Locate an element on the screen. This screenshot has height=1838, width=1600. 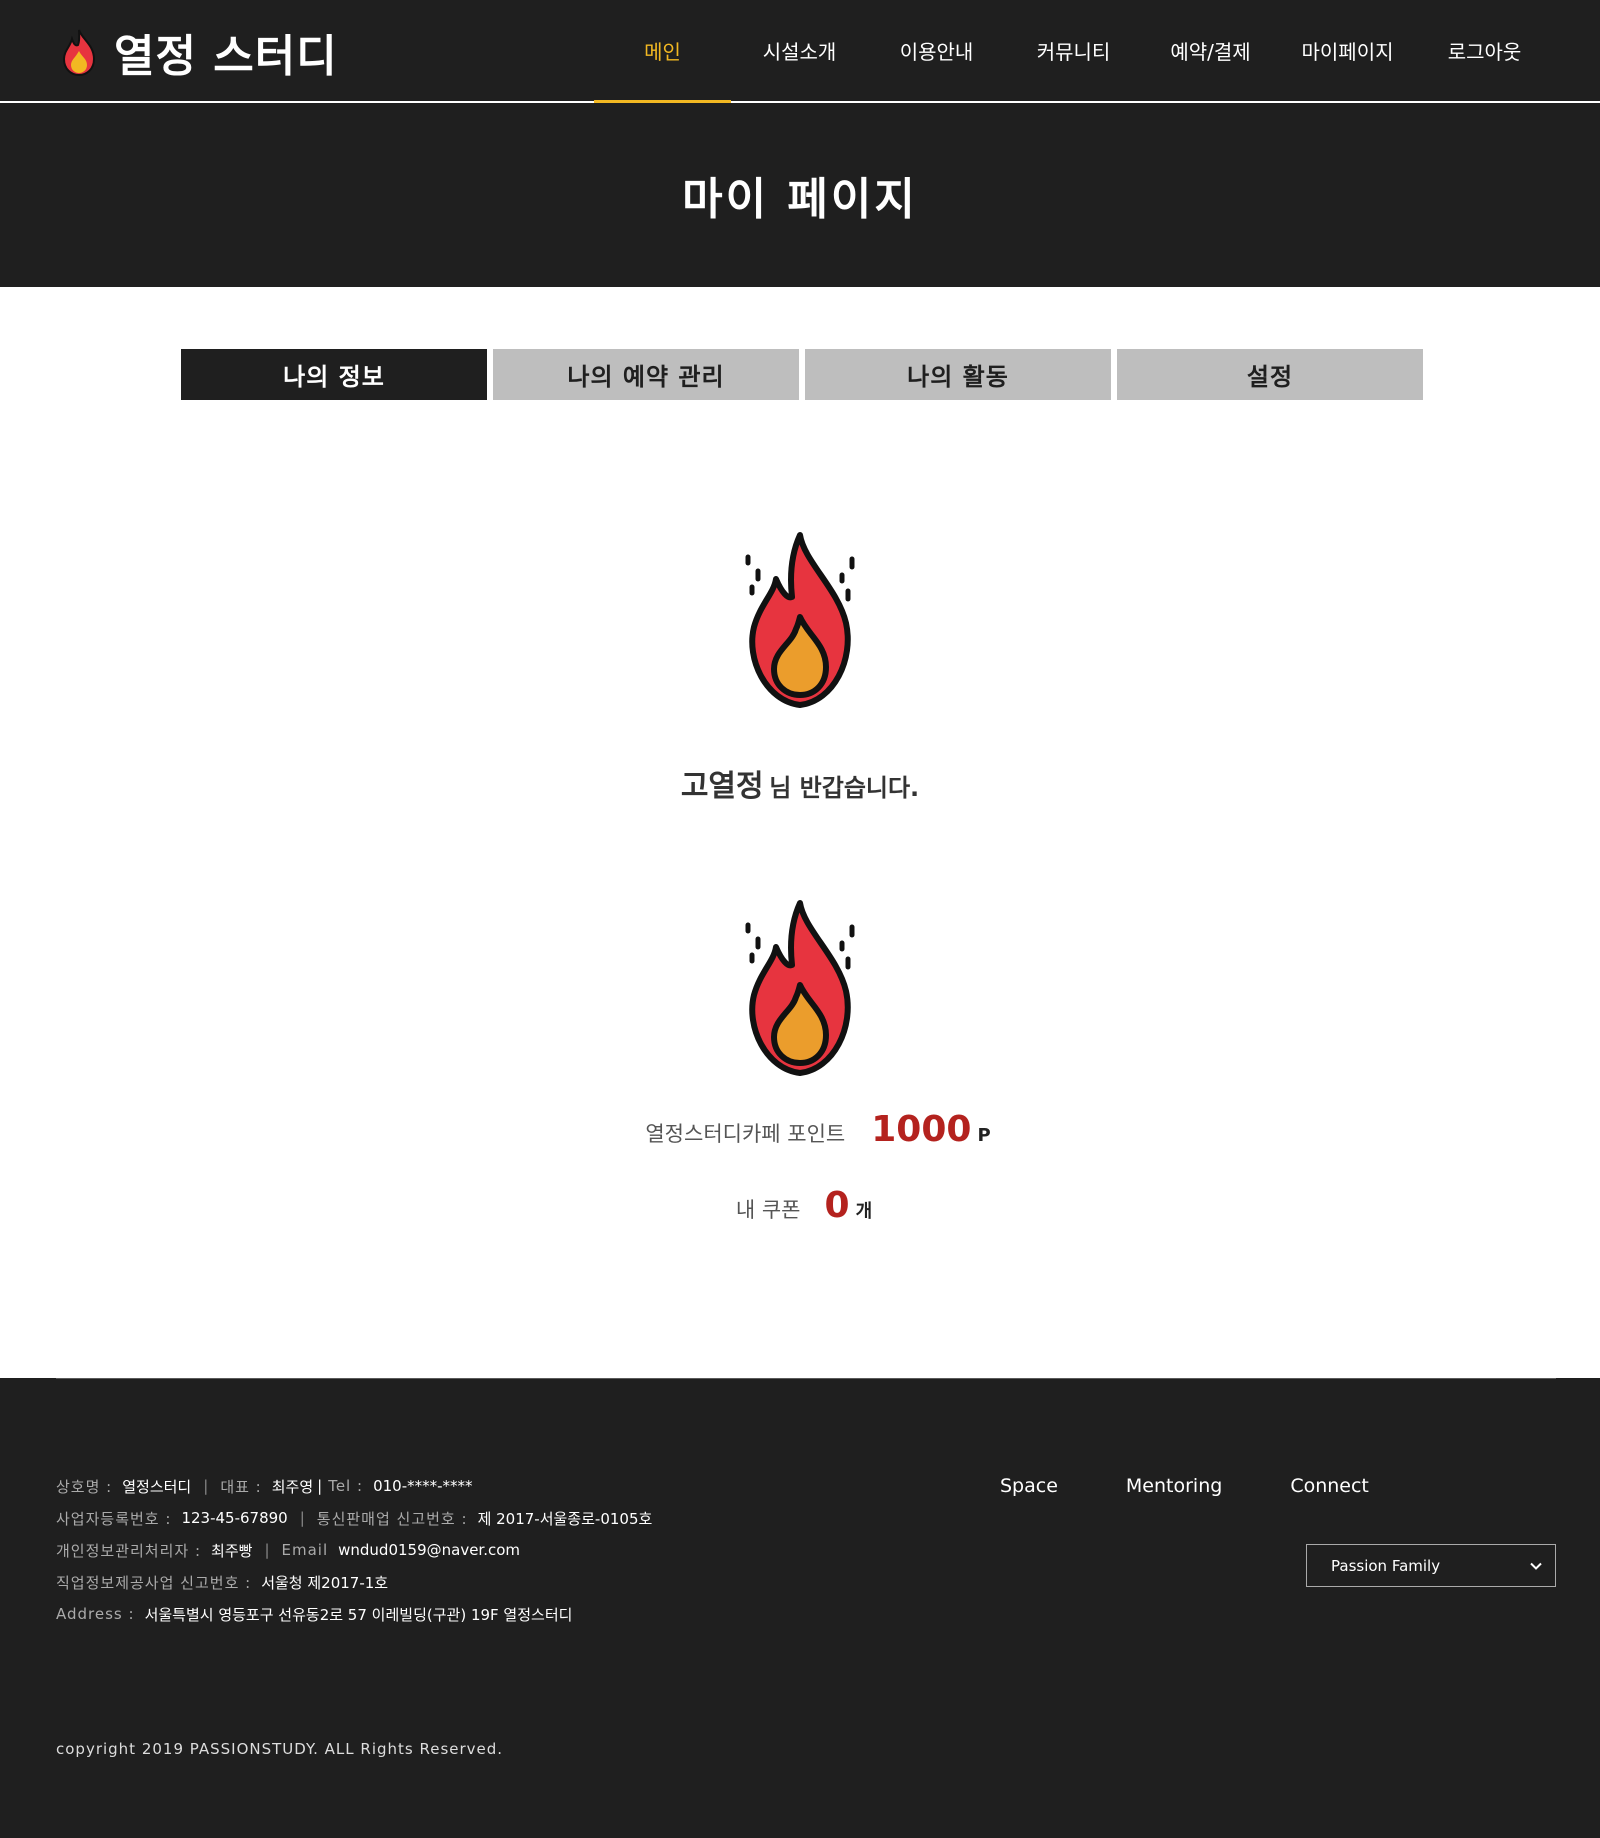
page-banner: 마이 페이지 is located at coordinates (800, 195).